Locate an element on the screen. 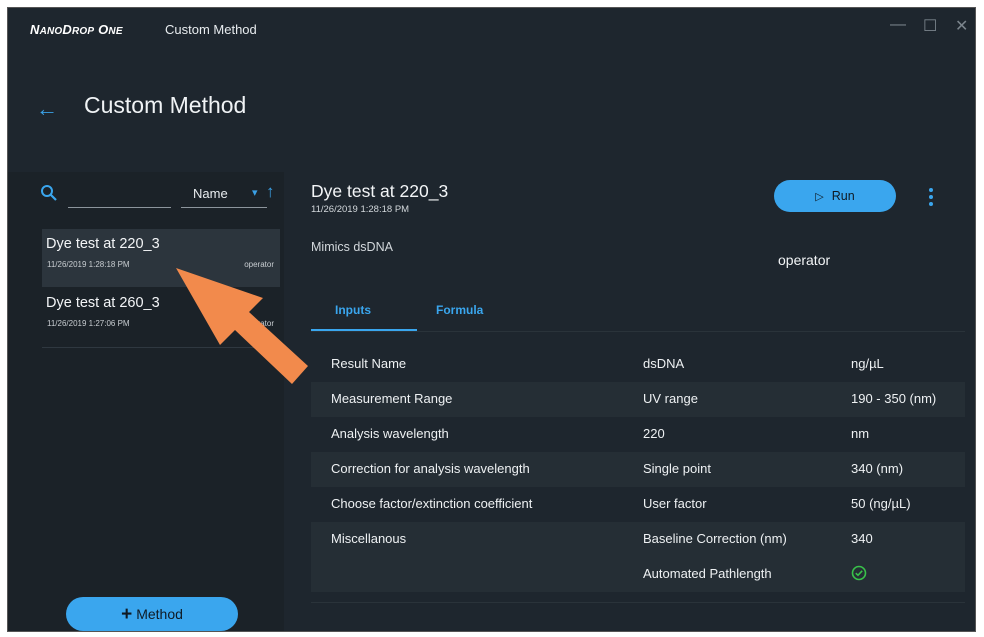 The width and height of the screenshot is (984, 637). tab-divider is located at coordinates (638, 331).